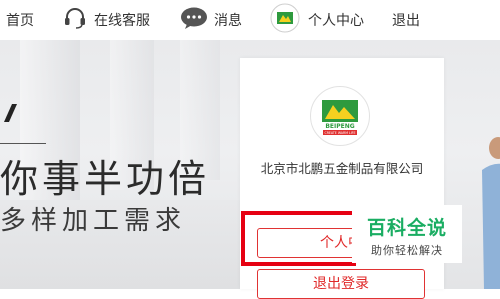  Describe the element at coordinates (406, 228) in the screenshot. I see `watermark-title: 百科全说` at that location.